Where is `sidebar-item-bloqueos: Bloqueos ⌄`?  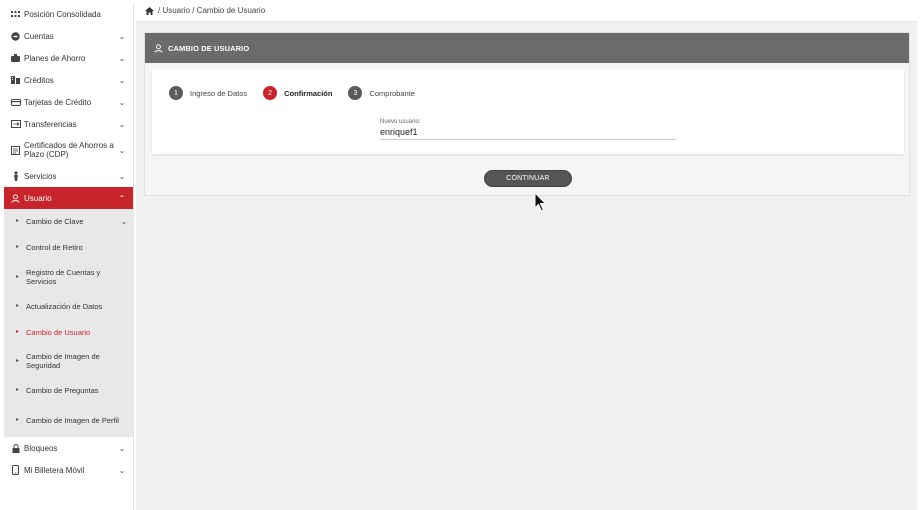 sidebar-item-bloqueos: Bloqueos ⌄ is located at coordinates (68, 448).